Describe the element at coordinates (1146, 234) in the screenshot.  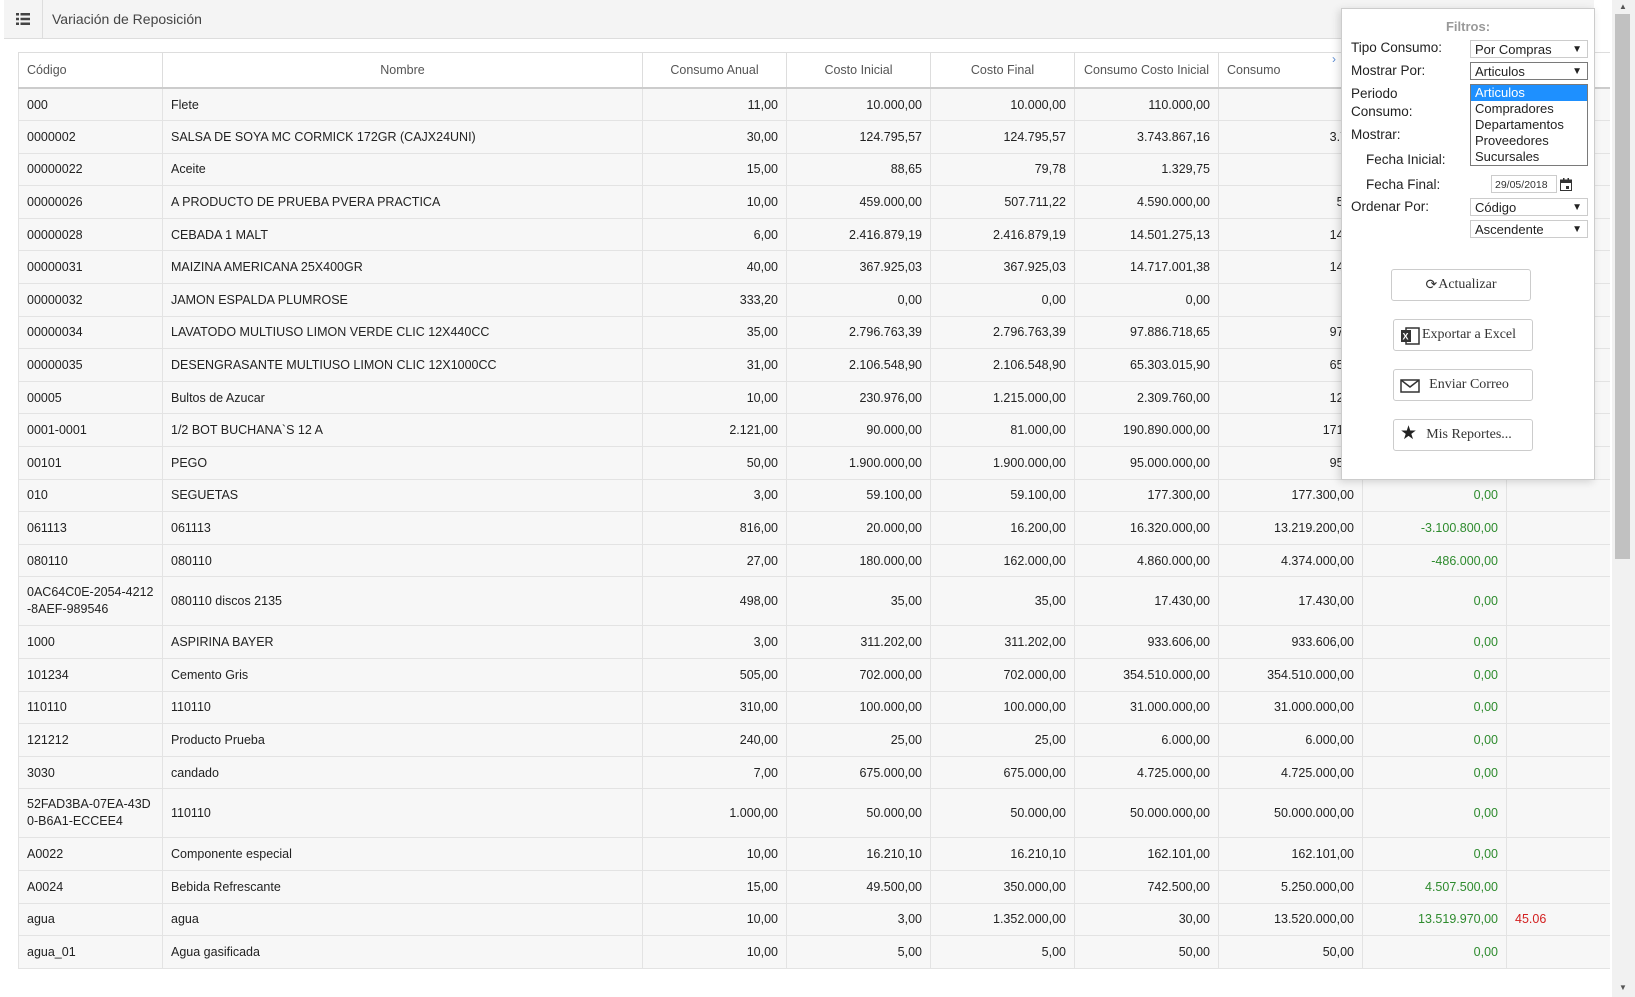
I see `cell-value: 14.501.275,13` at that location.